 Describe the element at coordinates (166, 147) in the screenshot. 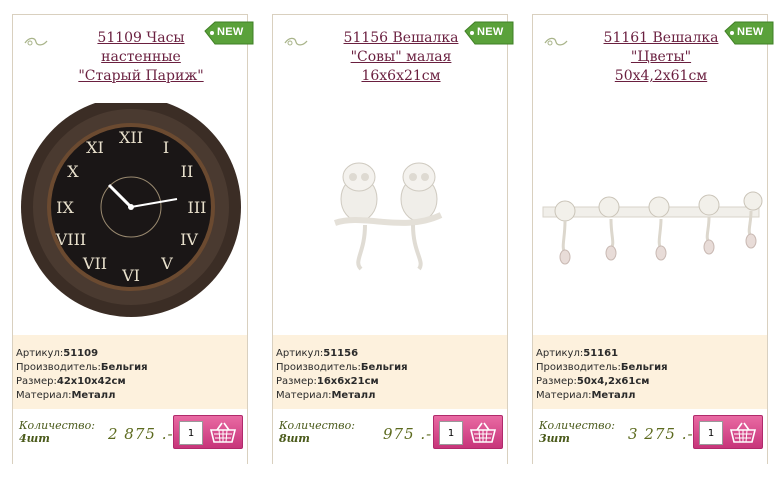

I see `svg-text: I` at that location.